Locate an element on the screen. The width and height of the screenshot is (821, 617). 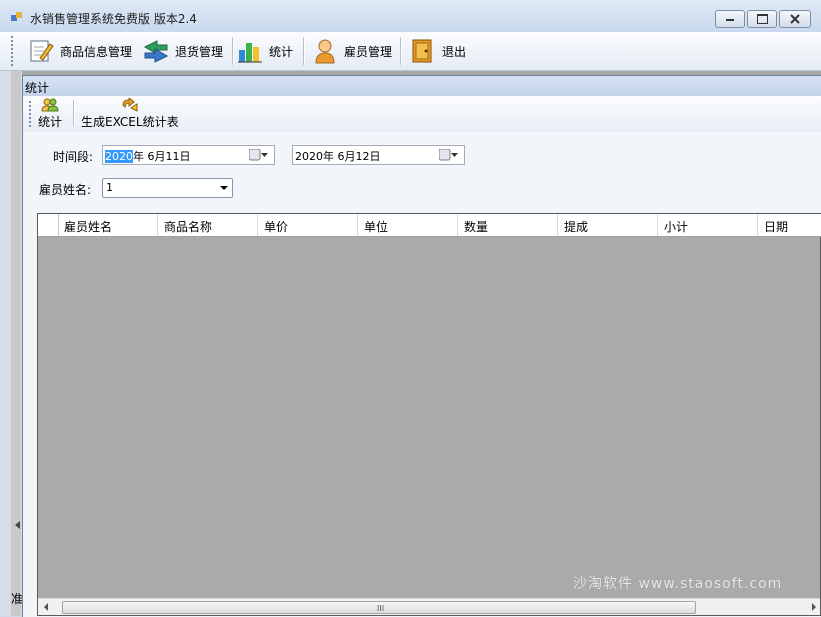
row-header-corner is located at coordinates (48, 225).